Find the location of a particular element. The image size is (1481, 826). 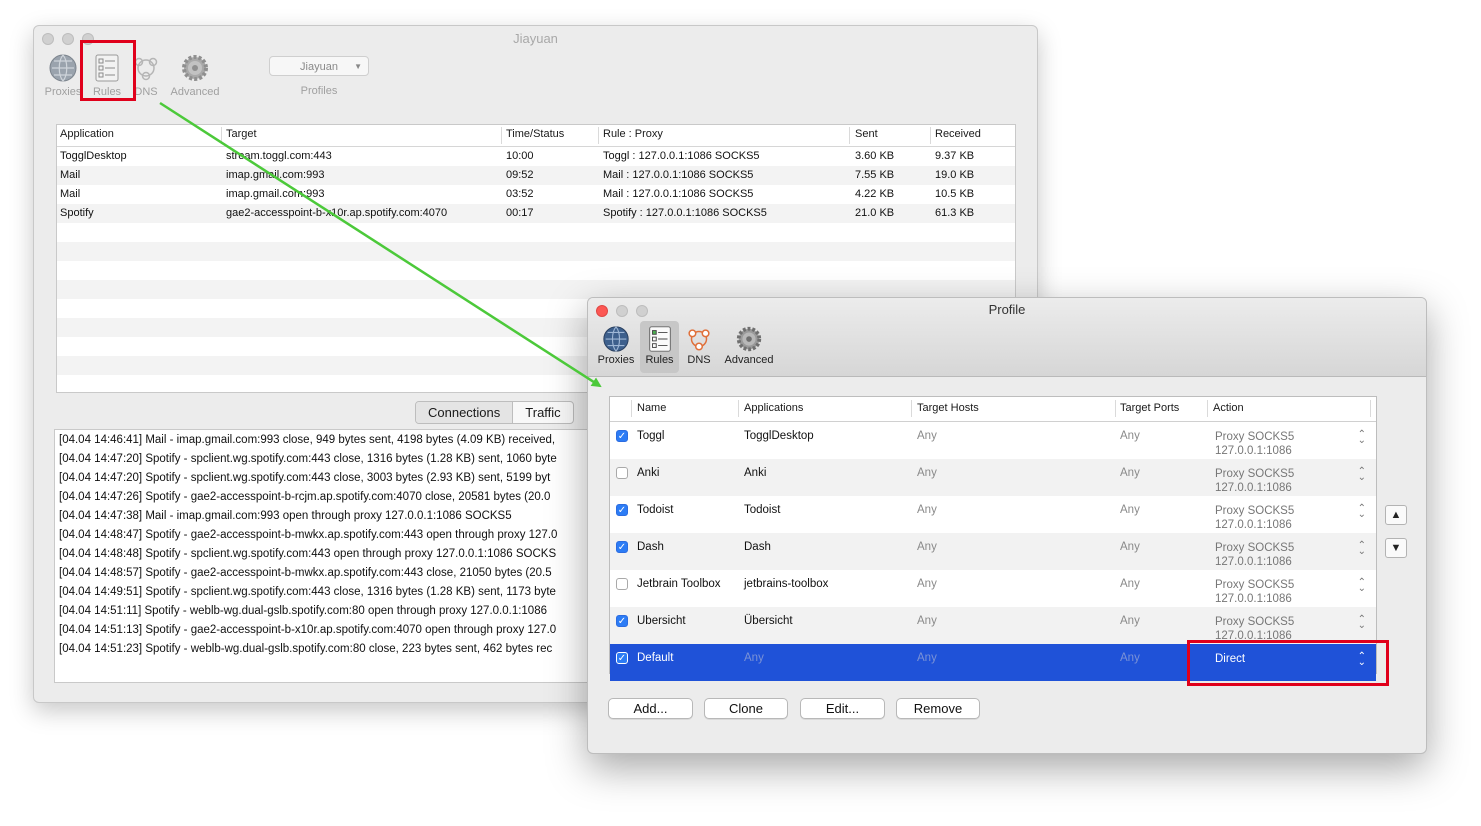

view-tabs: Connections Traffic is located at coordinates (494, 412).